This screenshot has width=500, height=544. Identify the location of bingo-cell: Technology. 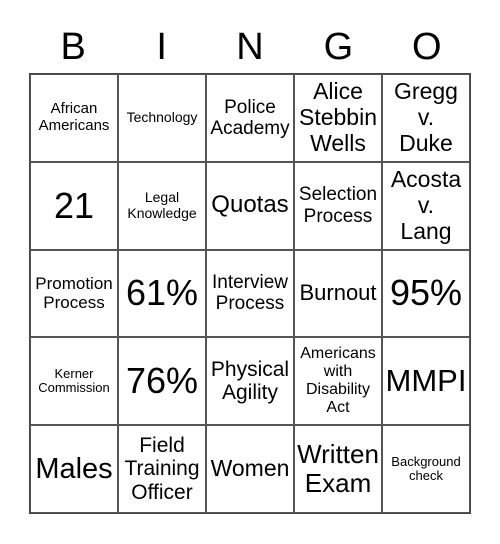
(162, 118).